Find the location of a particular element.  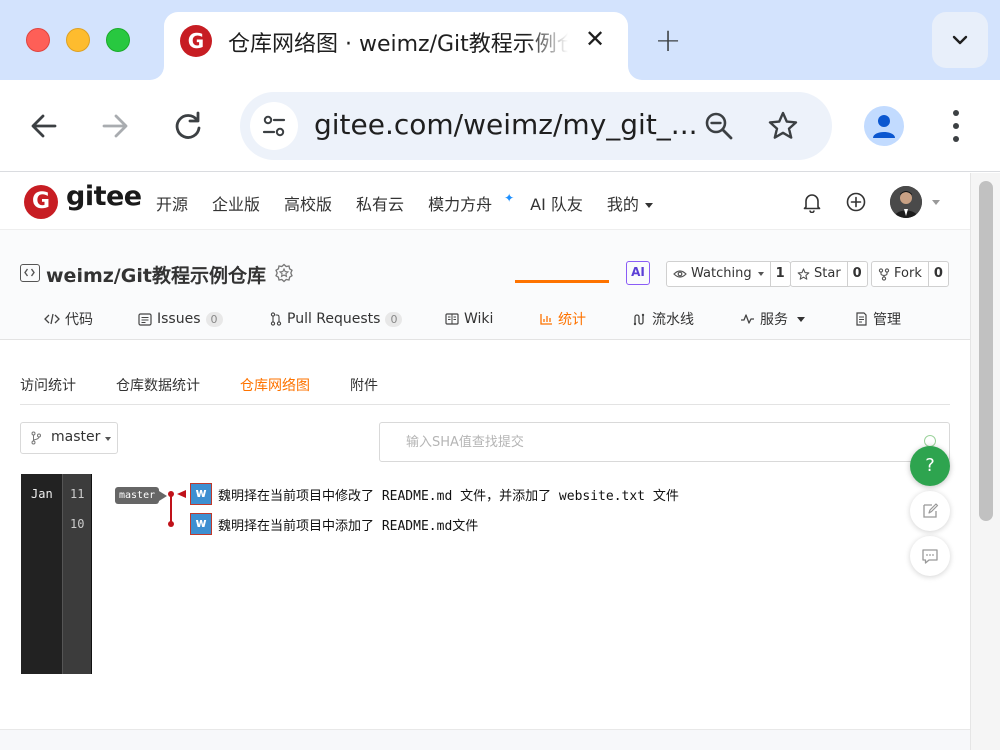

tab-services: 服务 is located at coordinates (772, 319).